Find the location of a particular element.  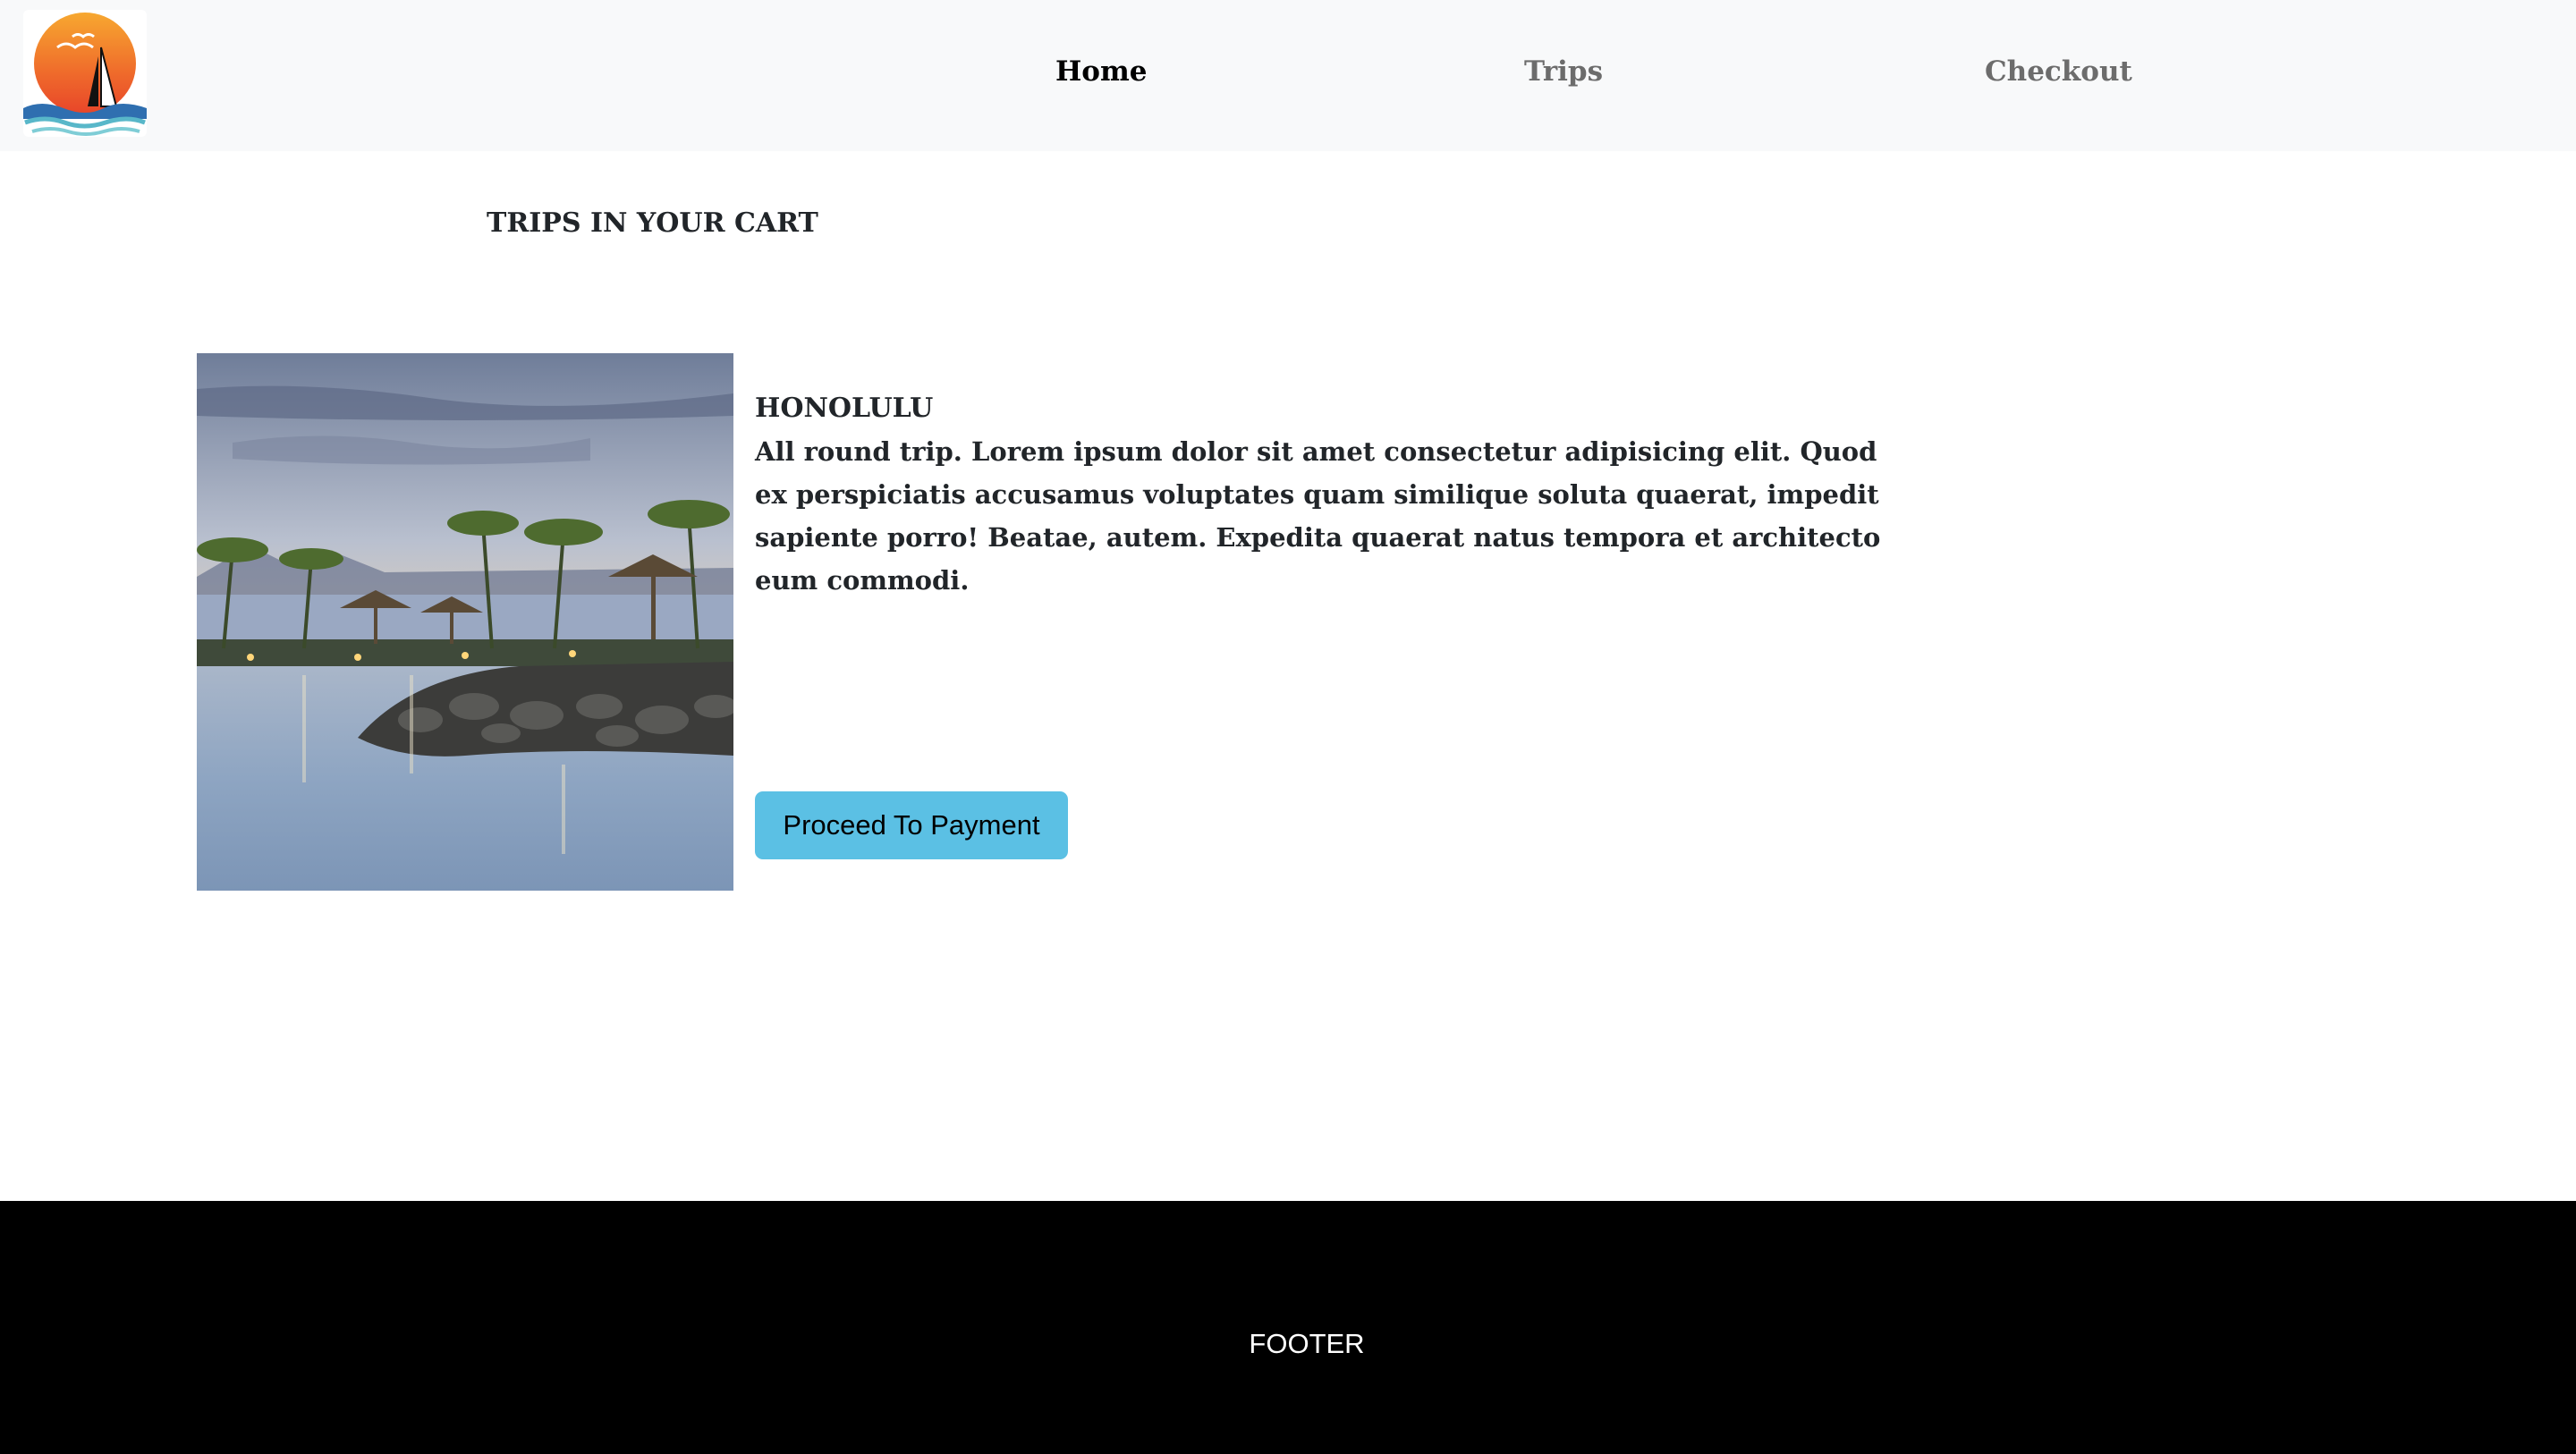

nav-link-home: Home is located at coordinates (1101, 72).